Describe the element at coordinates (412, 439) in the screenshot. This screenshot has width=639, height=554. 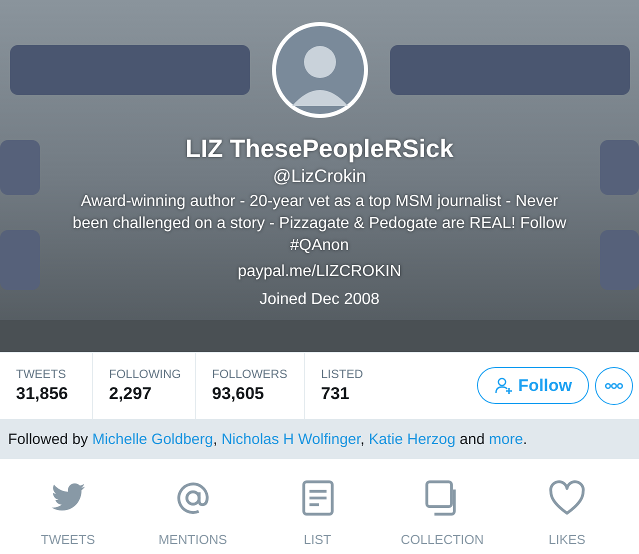
I see `follower-link: Katie Herzog` at that location.